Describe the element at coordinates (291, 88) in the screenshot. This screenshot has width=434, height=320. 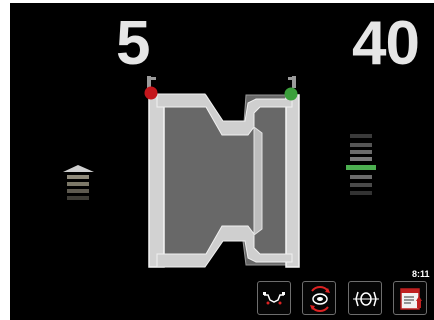
I see `right-clamp-icon` at that location.